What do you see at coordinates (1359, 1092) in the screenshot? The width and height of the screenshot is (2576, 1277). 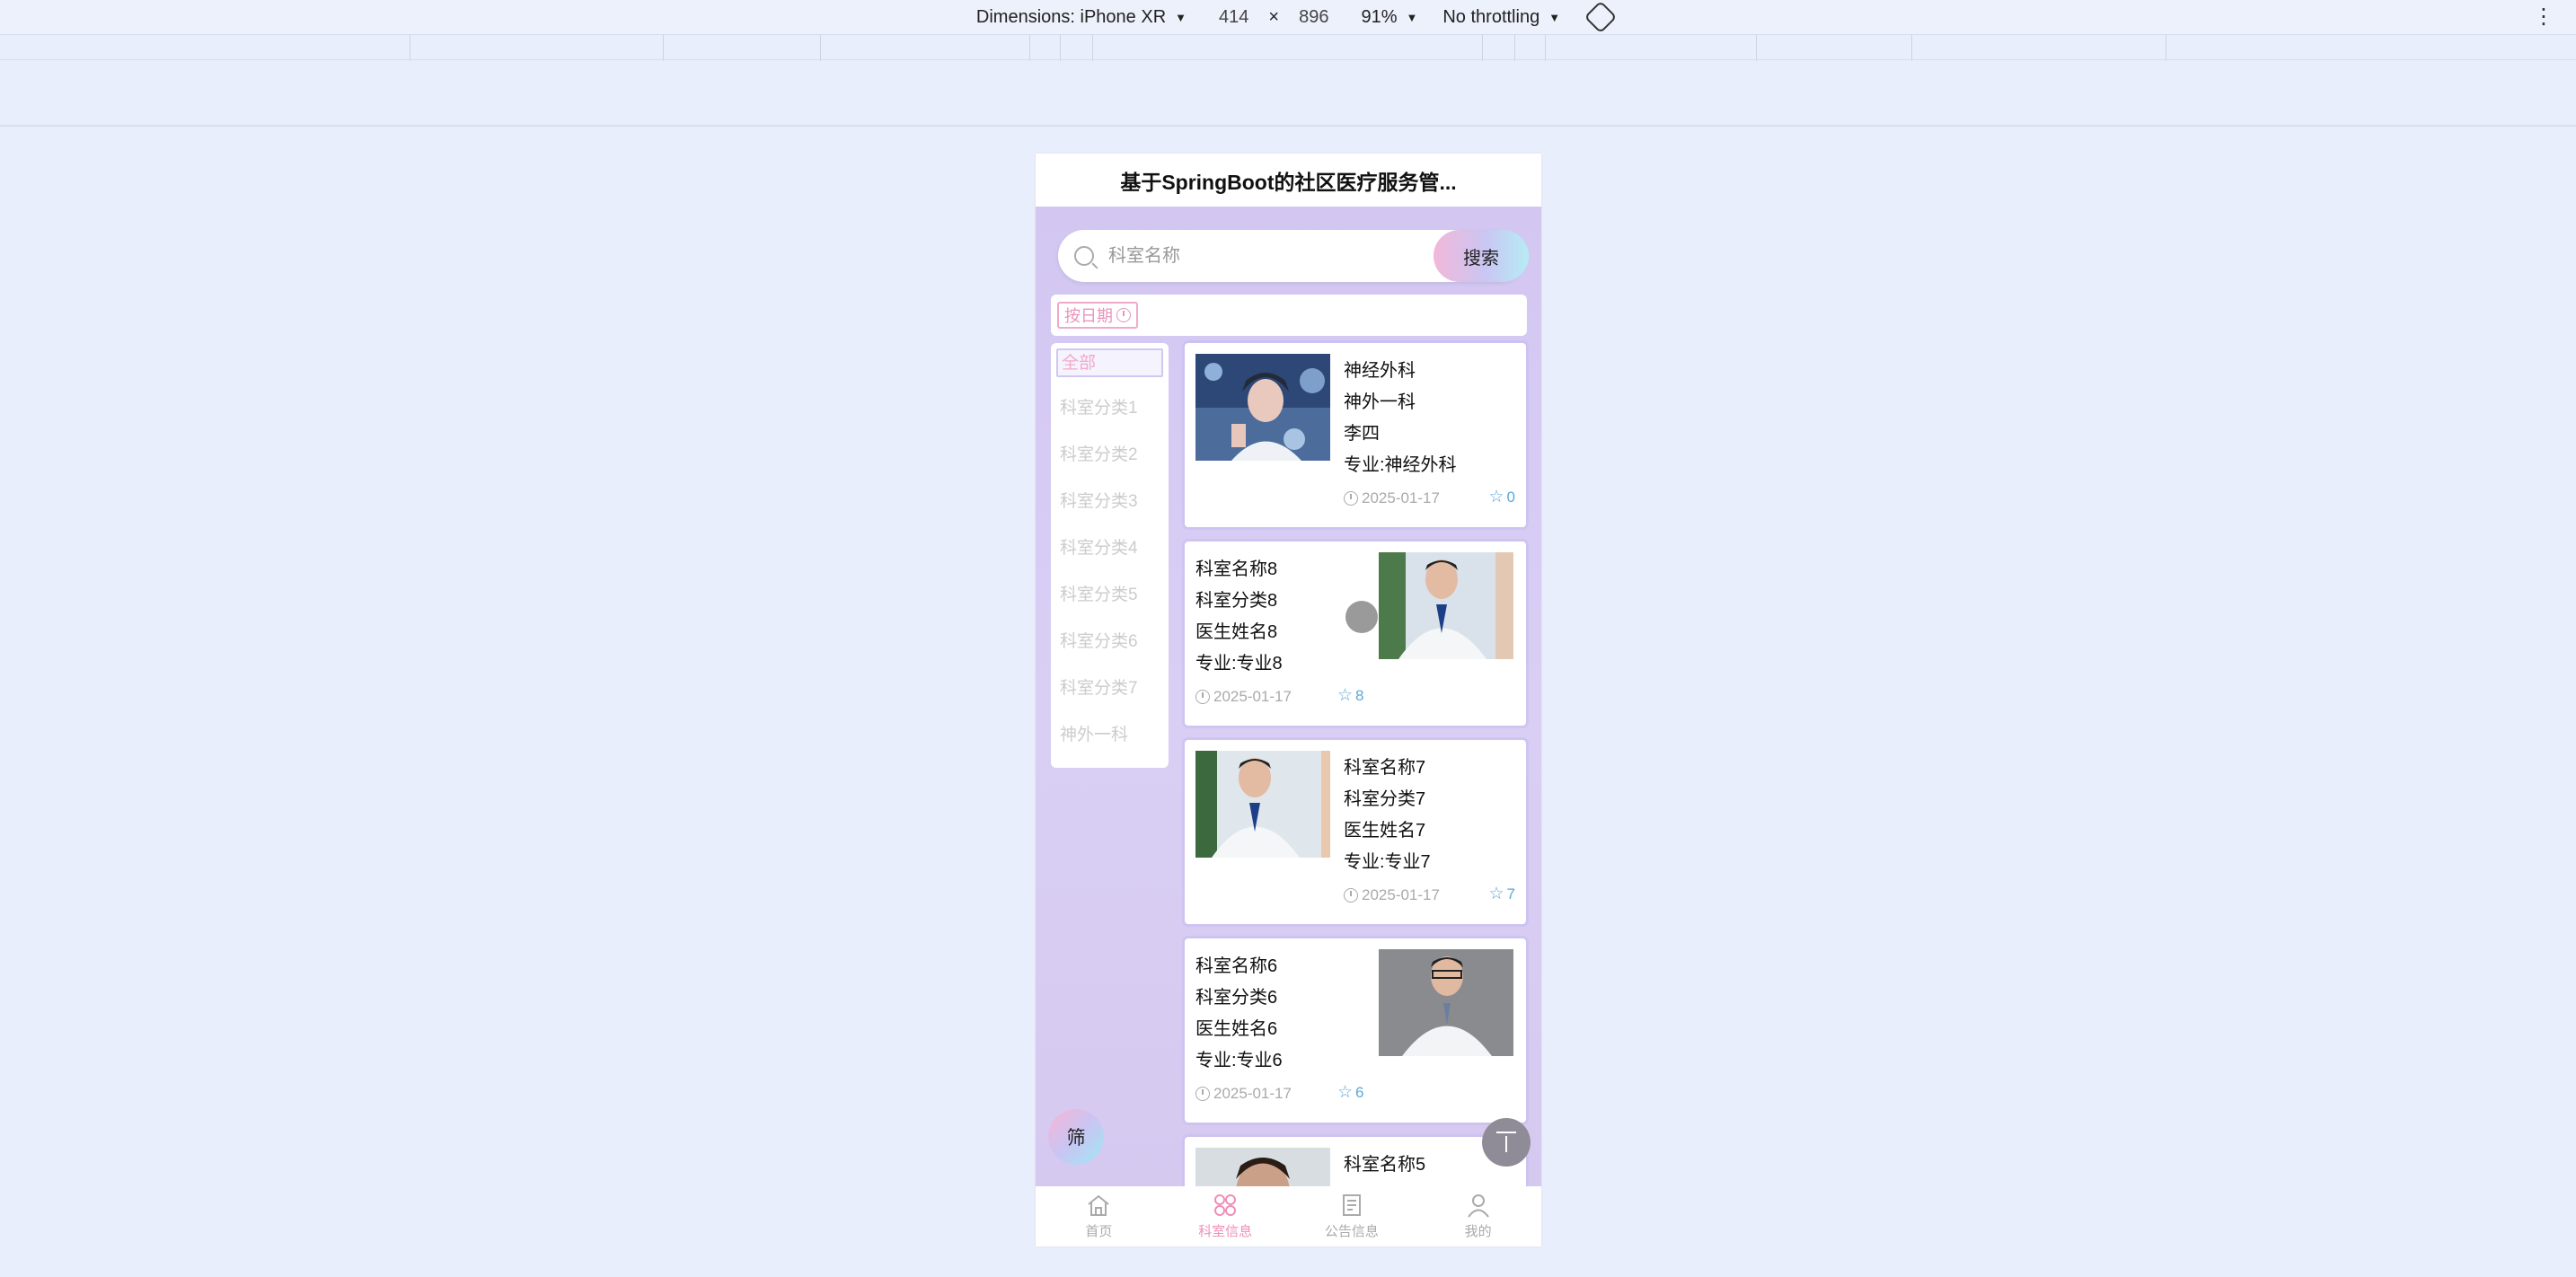 I see `likes-count: 6` at bounding box center [1359, 1092].